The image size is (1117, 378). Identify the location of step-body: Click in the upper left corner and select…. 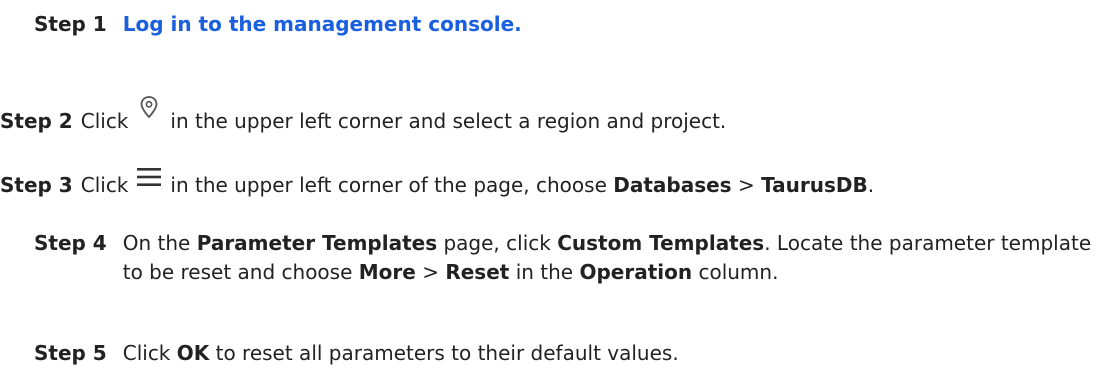
(403, 116).